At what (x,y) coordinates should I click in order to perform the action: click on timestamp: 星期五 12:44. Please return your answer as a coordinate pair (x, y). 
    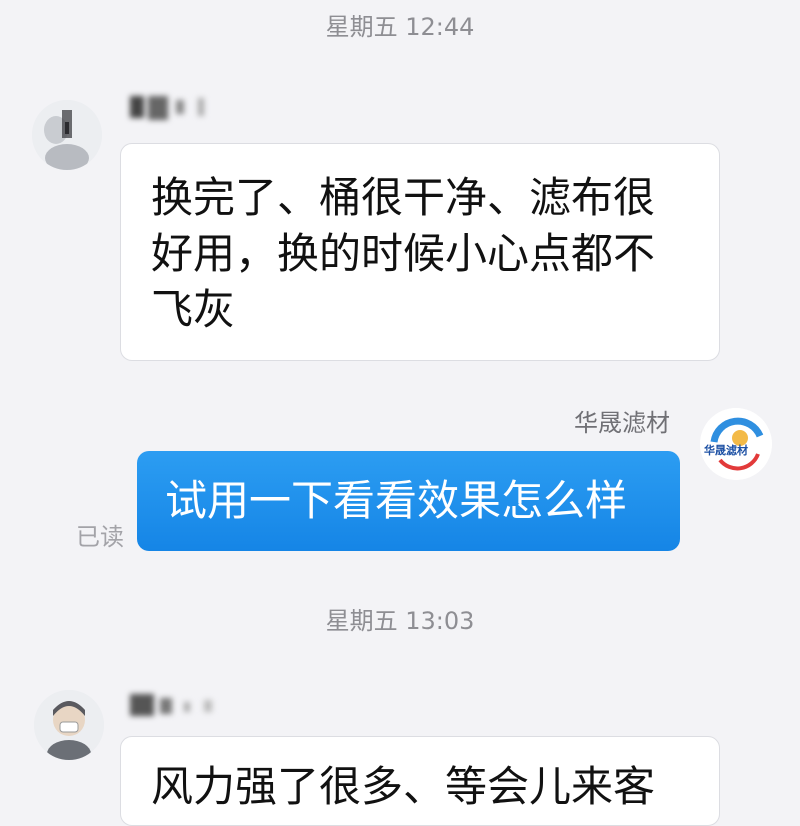
    Looking at the image, I should click on (400, 27).